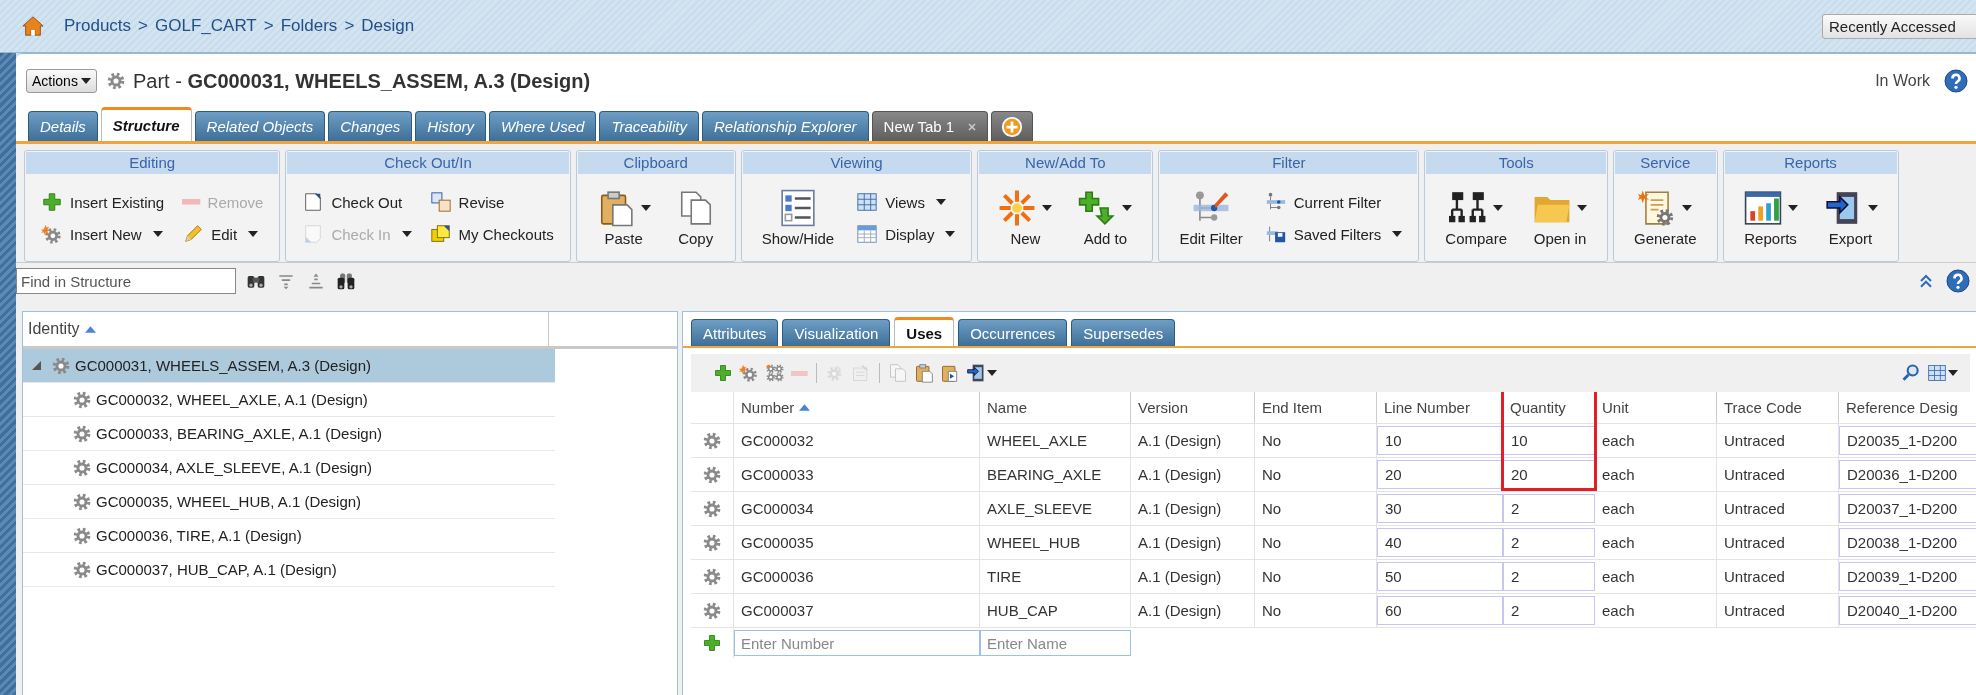 Image resolution: width=1976 pixels, height=695 pixels. What do you see at coordinates (1440, 407) in the screenshot?
I see `column-header: Line Number` at bounding box center [1440, 407].